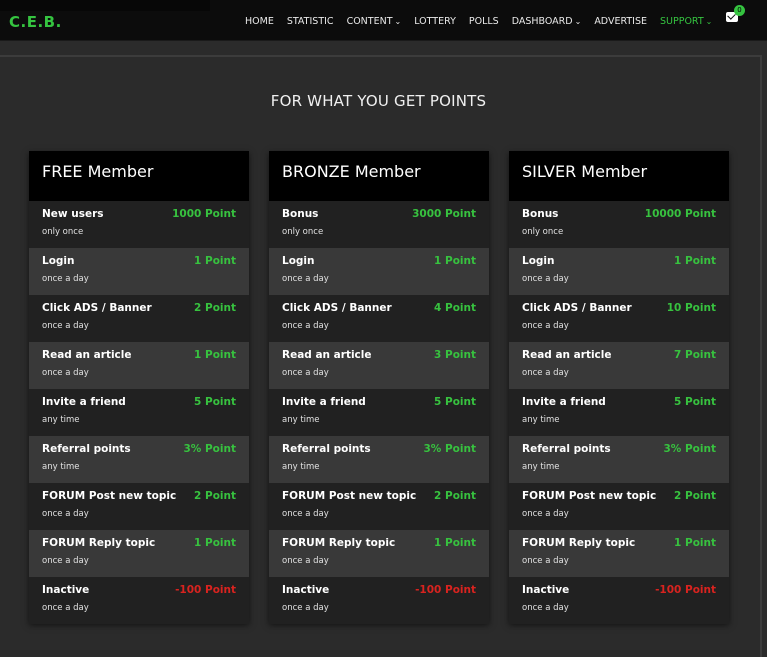 Image resolution: width=767 pixels, height=657 pixels. I want to click on points-row: Click ADS / Banner once a day 2 Point, so click(139, 318).